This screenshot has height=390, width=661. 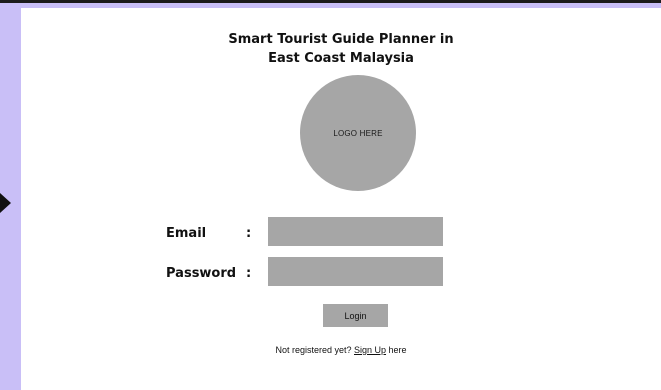 What do you see at coordinates (249, 233) in the screenshot?
I see `email-colon: :` at bounding box center [249, 233].